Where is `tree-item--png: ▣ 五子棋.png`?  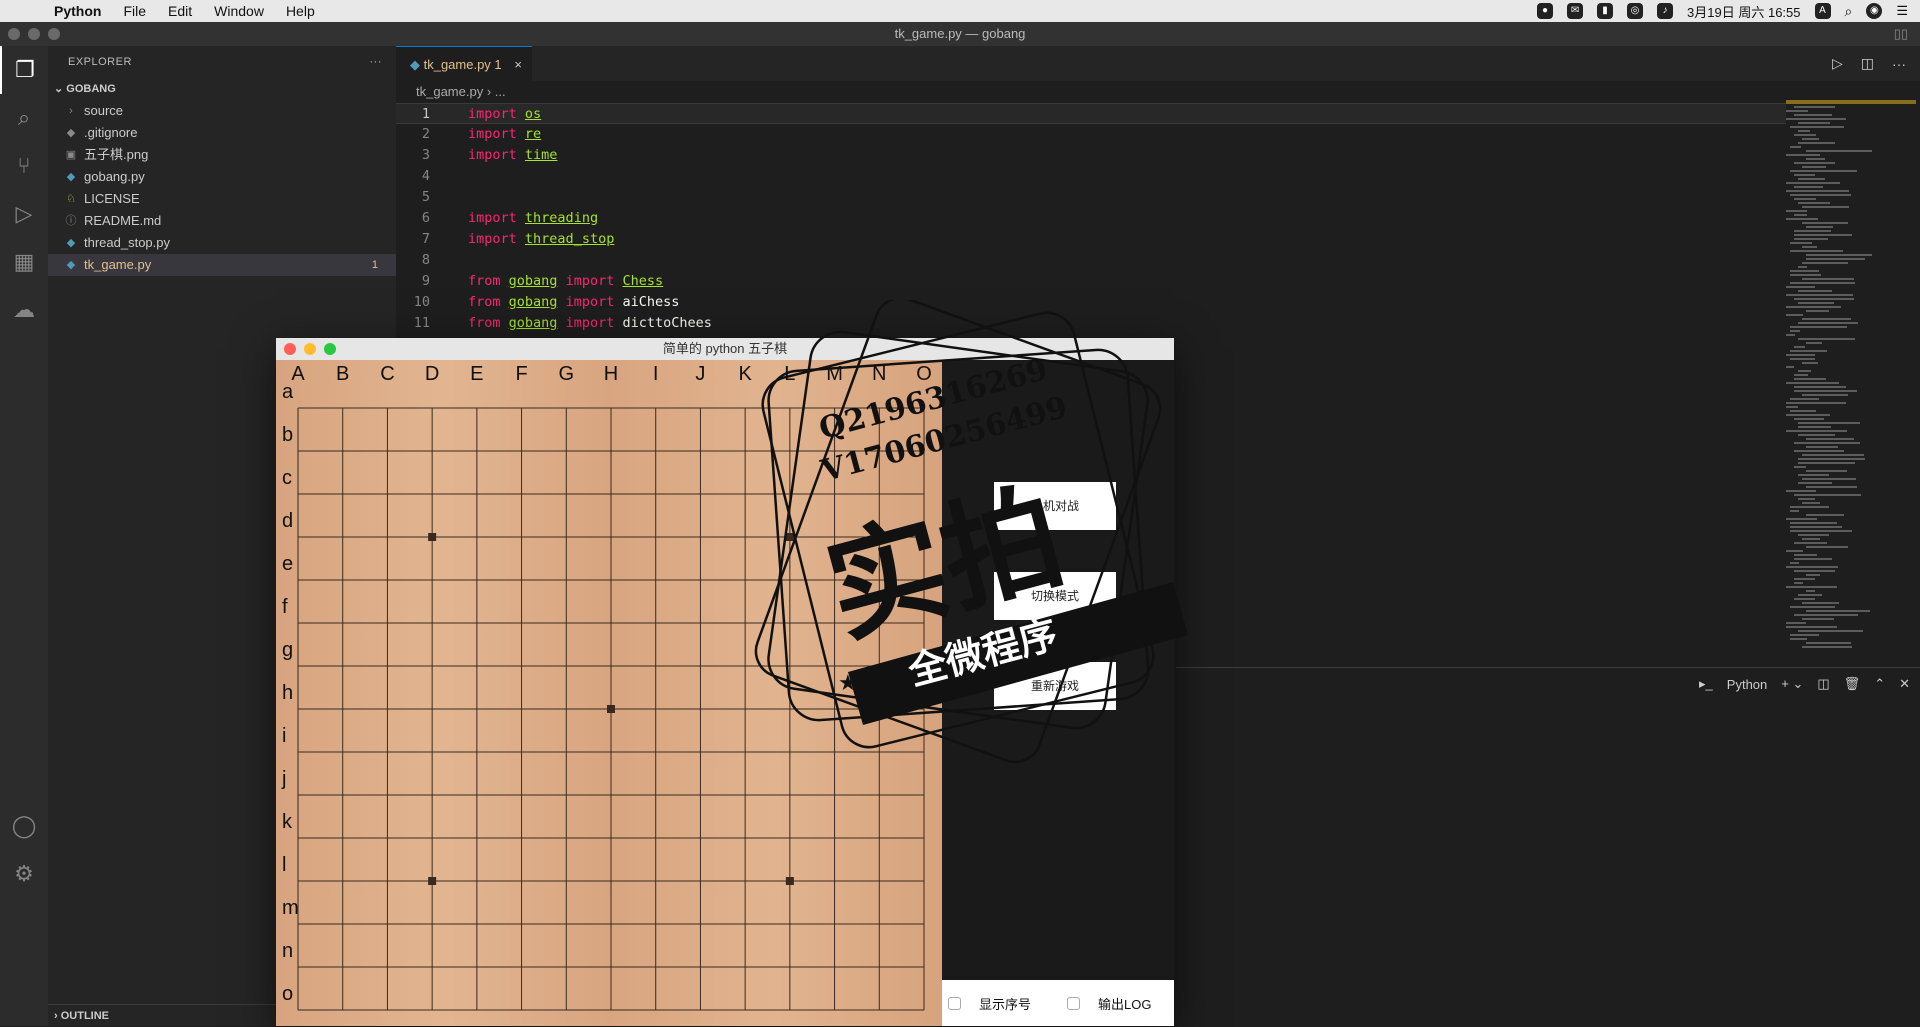
tree-item--png: ▣ 五子棋.png is located at coordinates (222, 155).